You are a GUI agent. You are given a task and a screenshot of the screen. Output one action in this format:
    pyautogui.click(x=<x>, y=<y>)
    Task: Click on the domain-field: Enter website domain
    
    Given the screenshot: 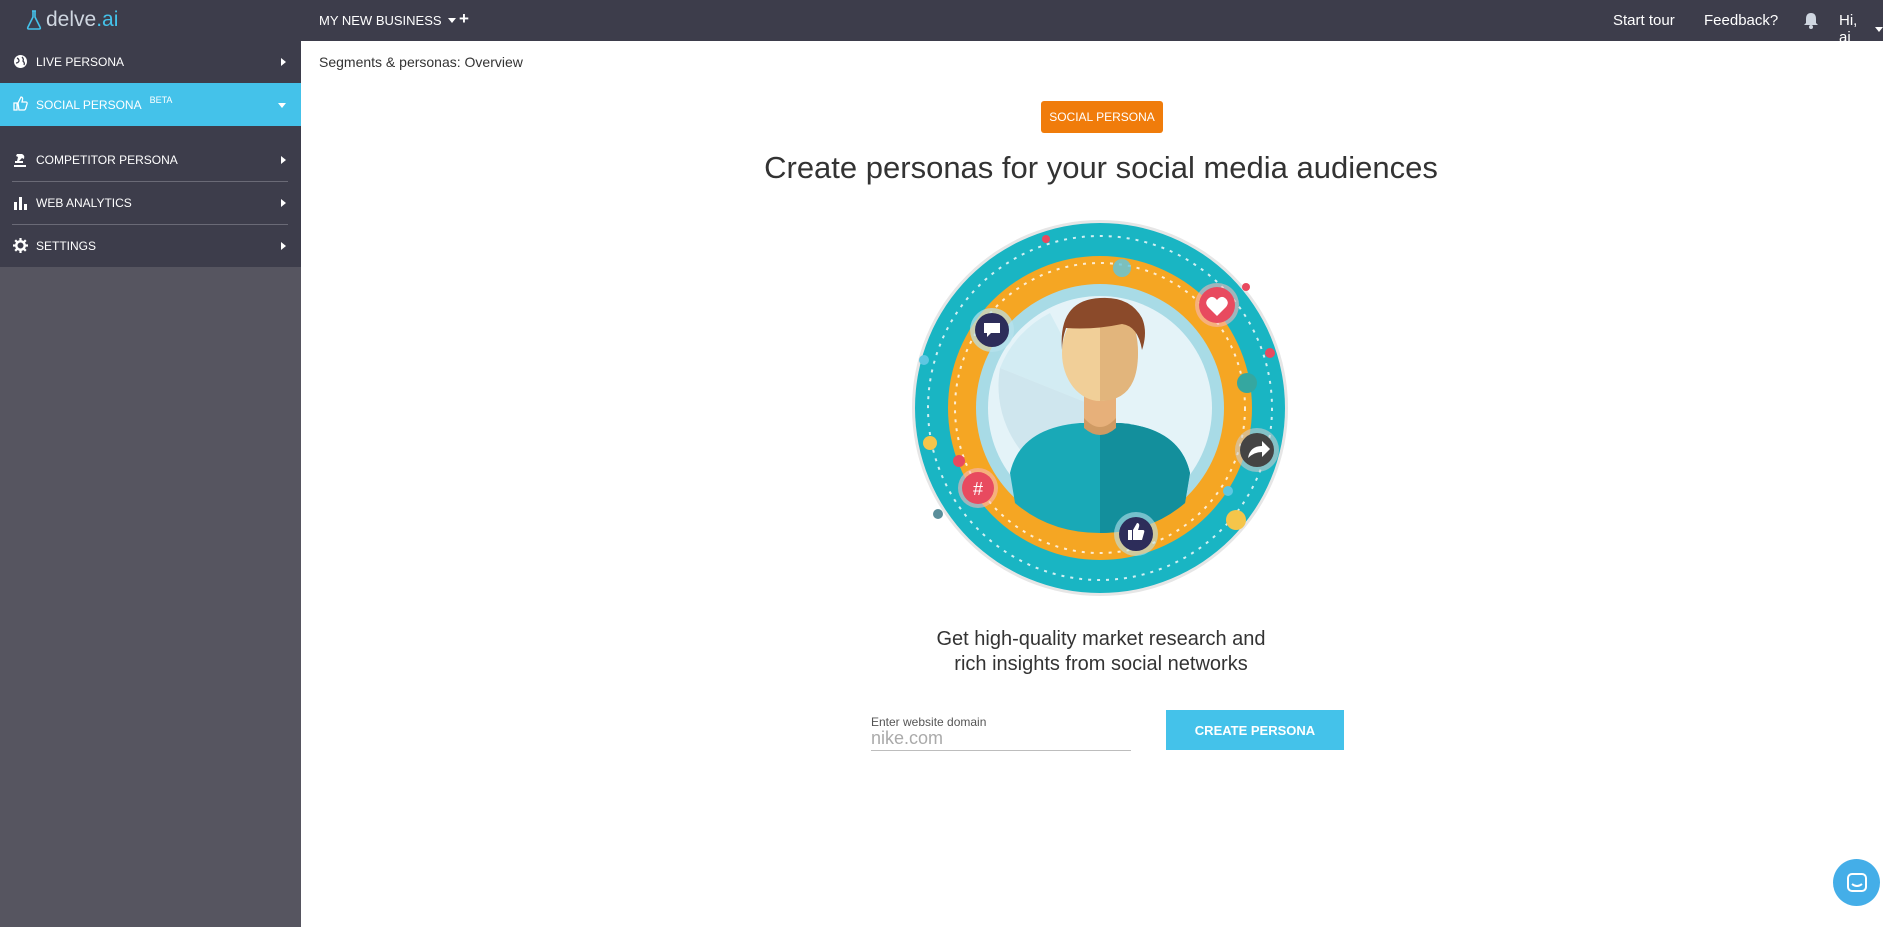 What is the action you would take?
    pyautogui.click(x=1001, y=732)
    